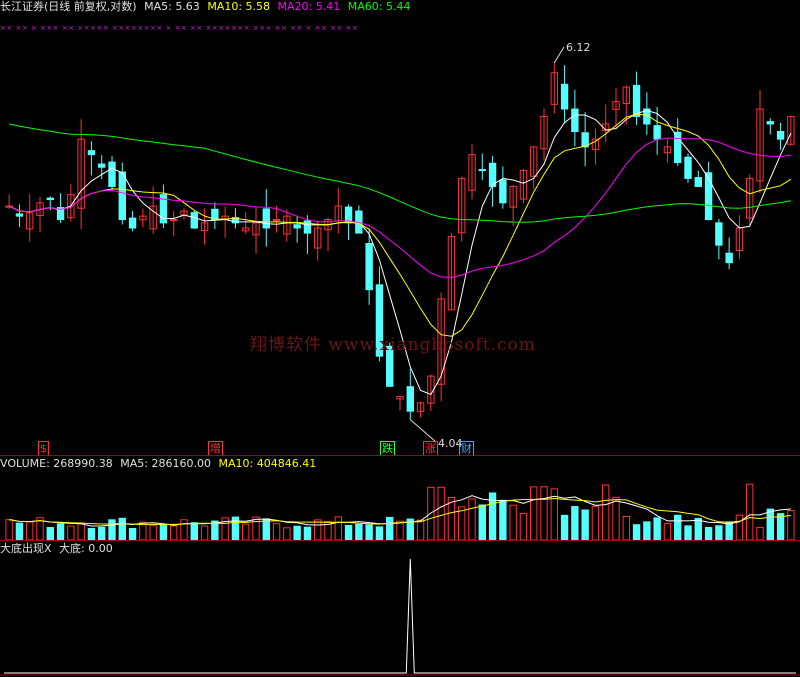 The width and height of the screenshot is (800, 677). I want to click on volume-ma10-value: 404846.41, so click(286, 463).